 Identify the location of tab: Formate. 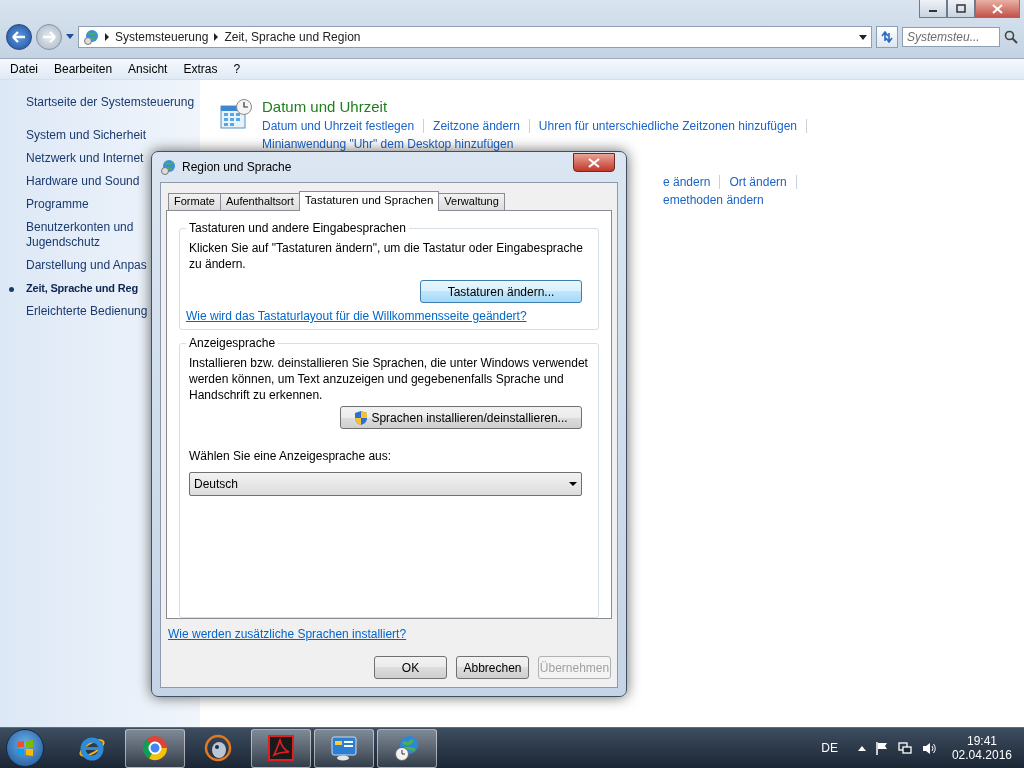
(194, 201).